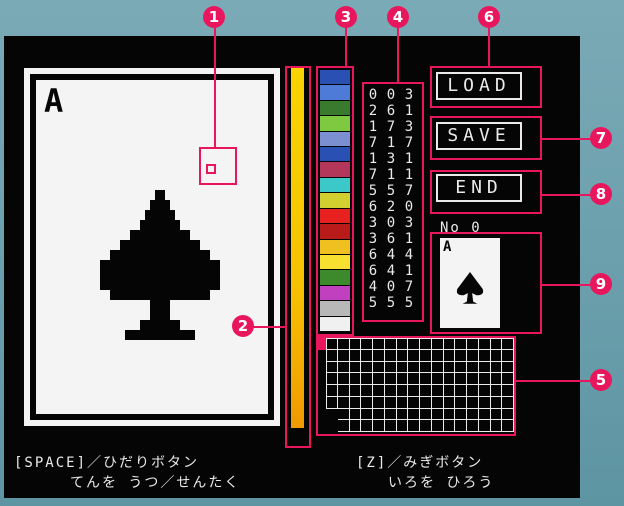 This screenshot has height=506, width=624. What do you see at coordinates (211, 169) in the screenshot?
I see `dot-cursor` at bounding box center [211, 169].